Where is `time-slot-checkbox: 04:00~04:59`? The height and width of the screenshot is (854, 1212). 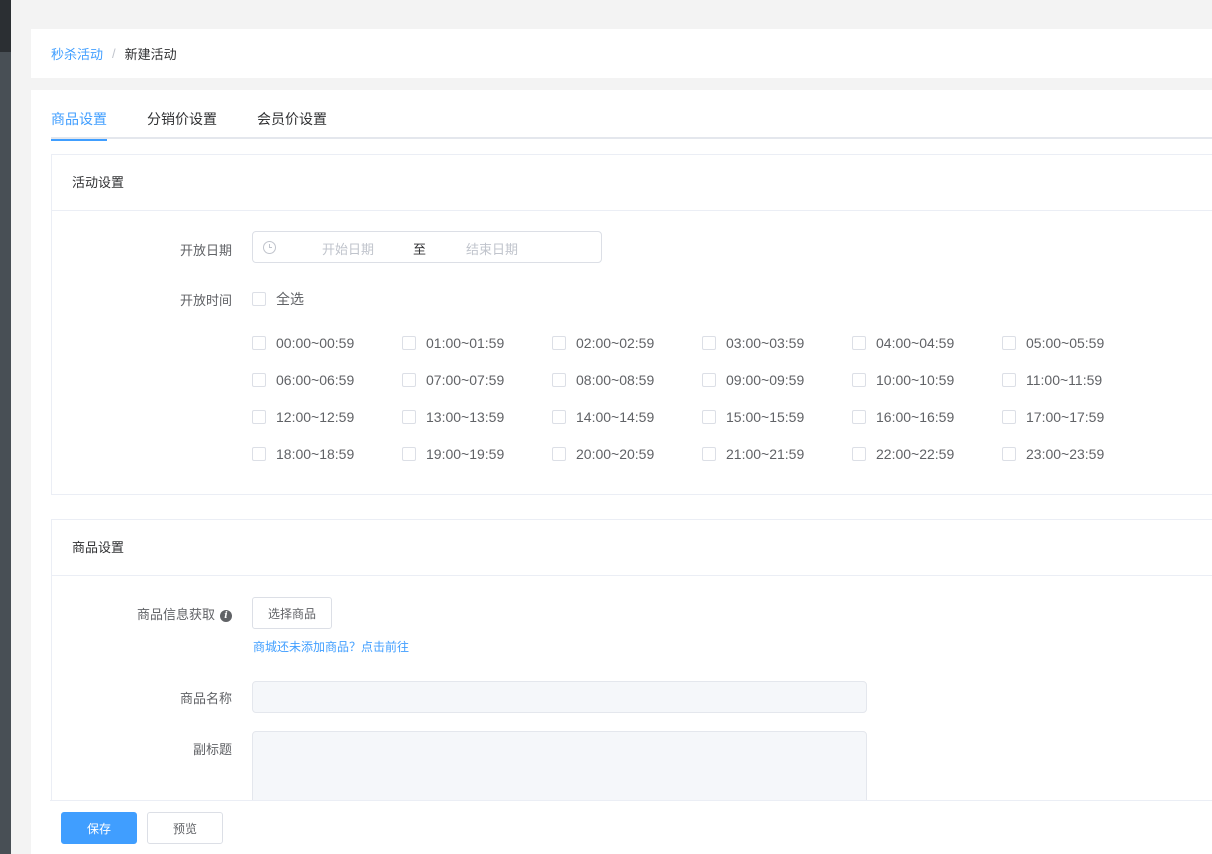 time-slot-checkbox: 04:00~04:59 is located at coordinates (927, 343).